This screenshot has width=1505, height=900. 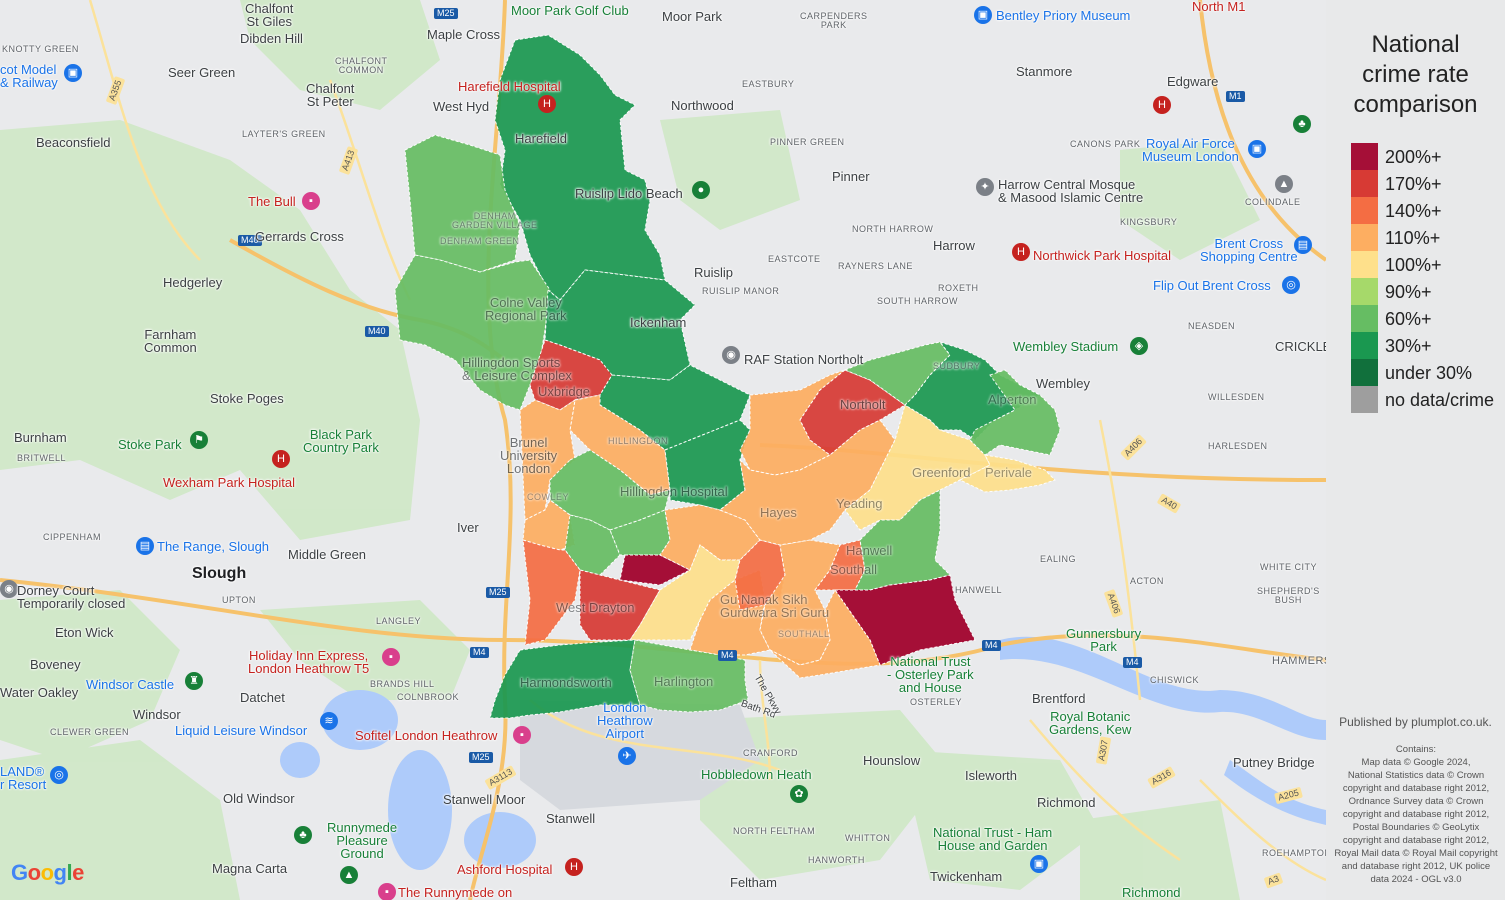 What do you see at coordinates (308, 662) in the screenshot?
I see `poi-label: Holiday Inn Express, London Heathrow T5` at bounding box center [308, 662].